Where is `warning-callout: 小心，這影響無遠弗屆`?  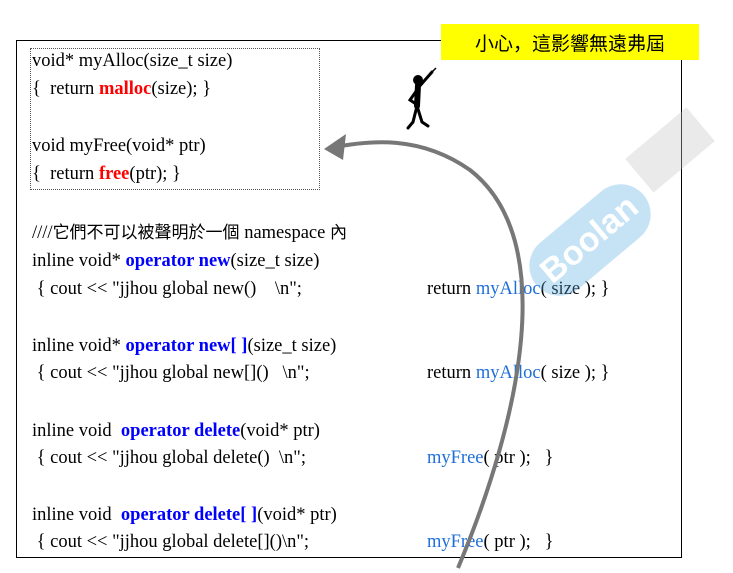
warning-callout: 小心，這影響無遠弗屆 is located at coordinates (570, 42).